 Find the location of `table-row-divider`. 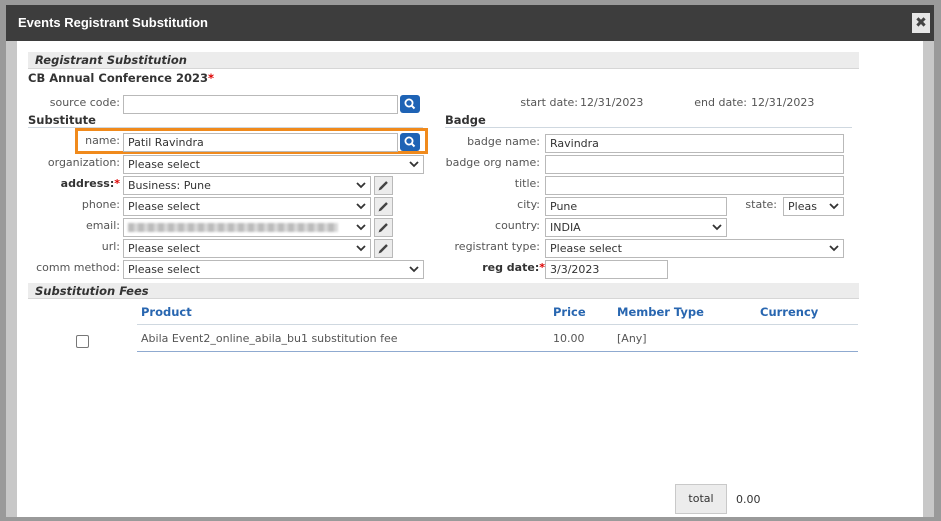

table-row-divider is located at coordinates (497, 351).